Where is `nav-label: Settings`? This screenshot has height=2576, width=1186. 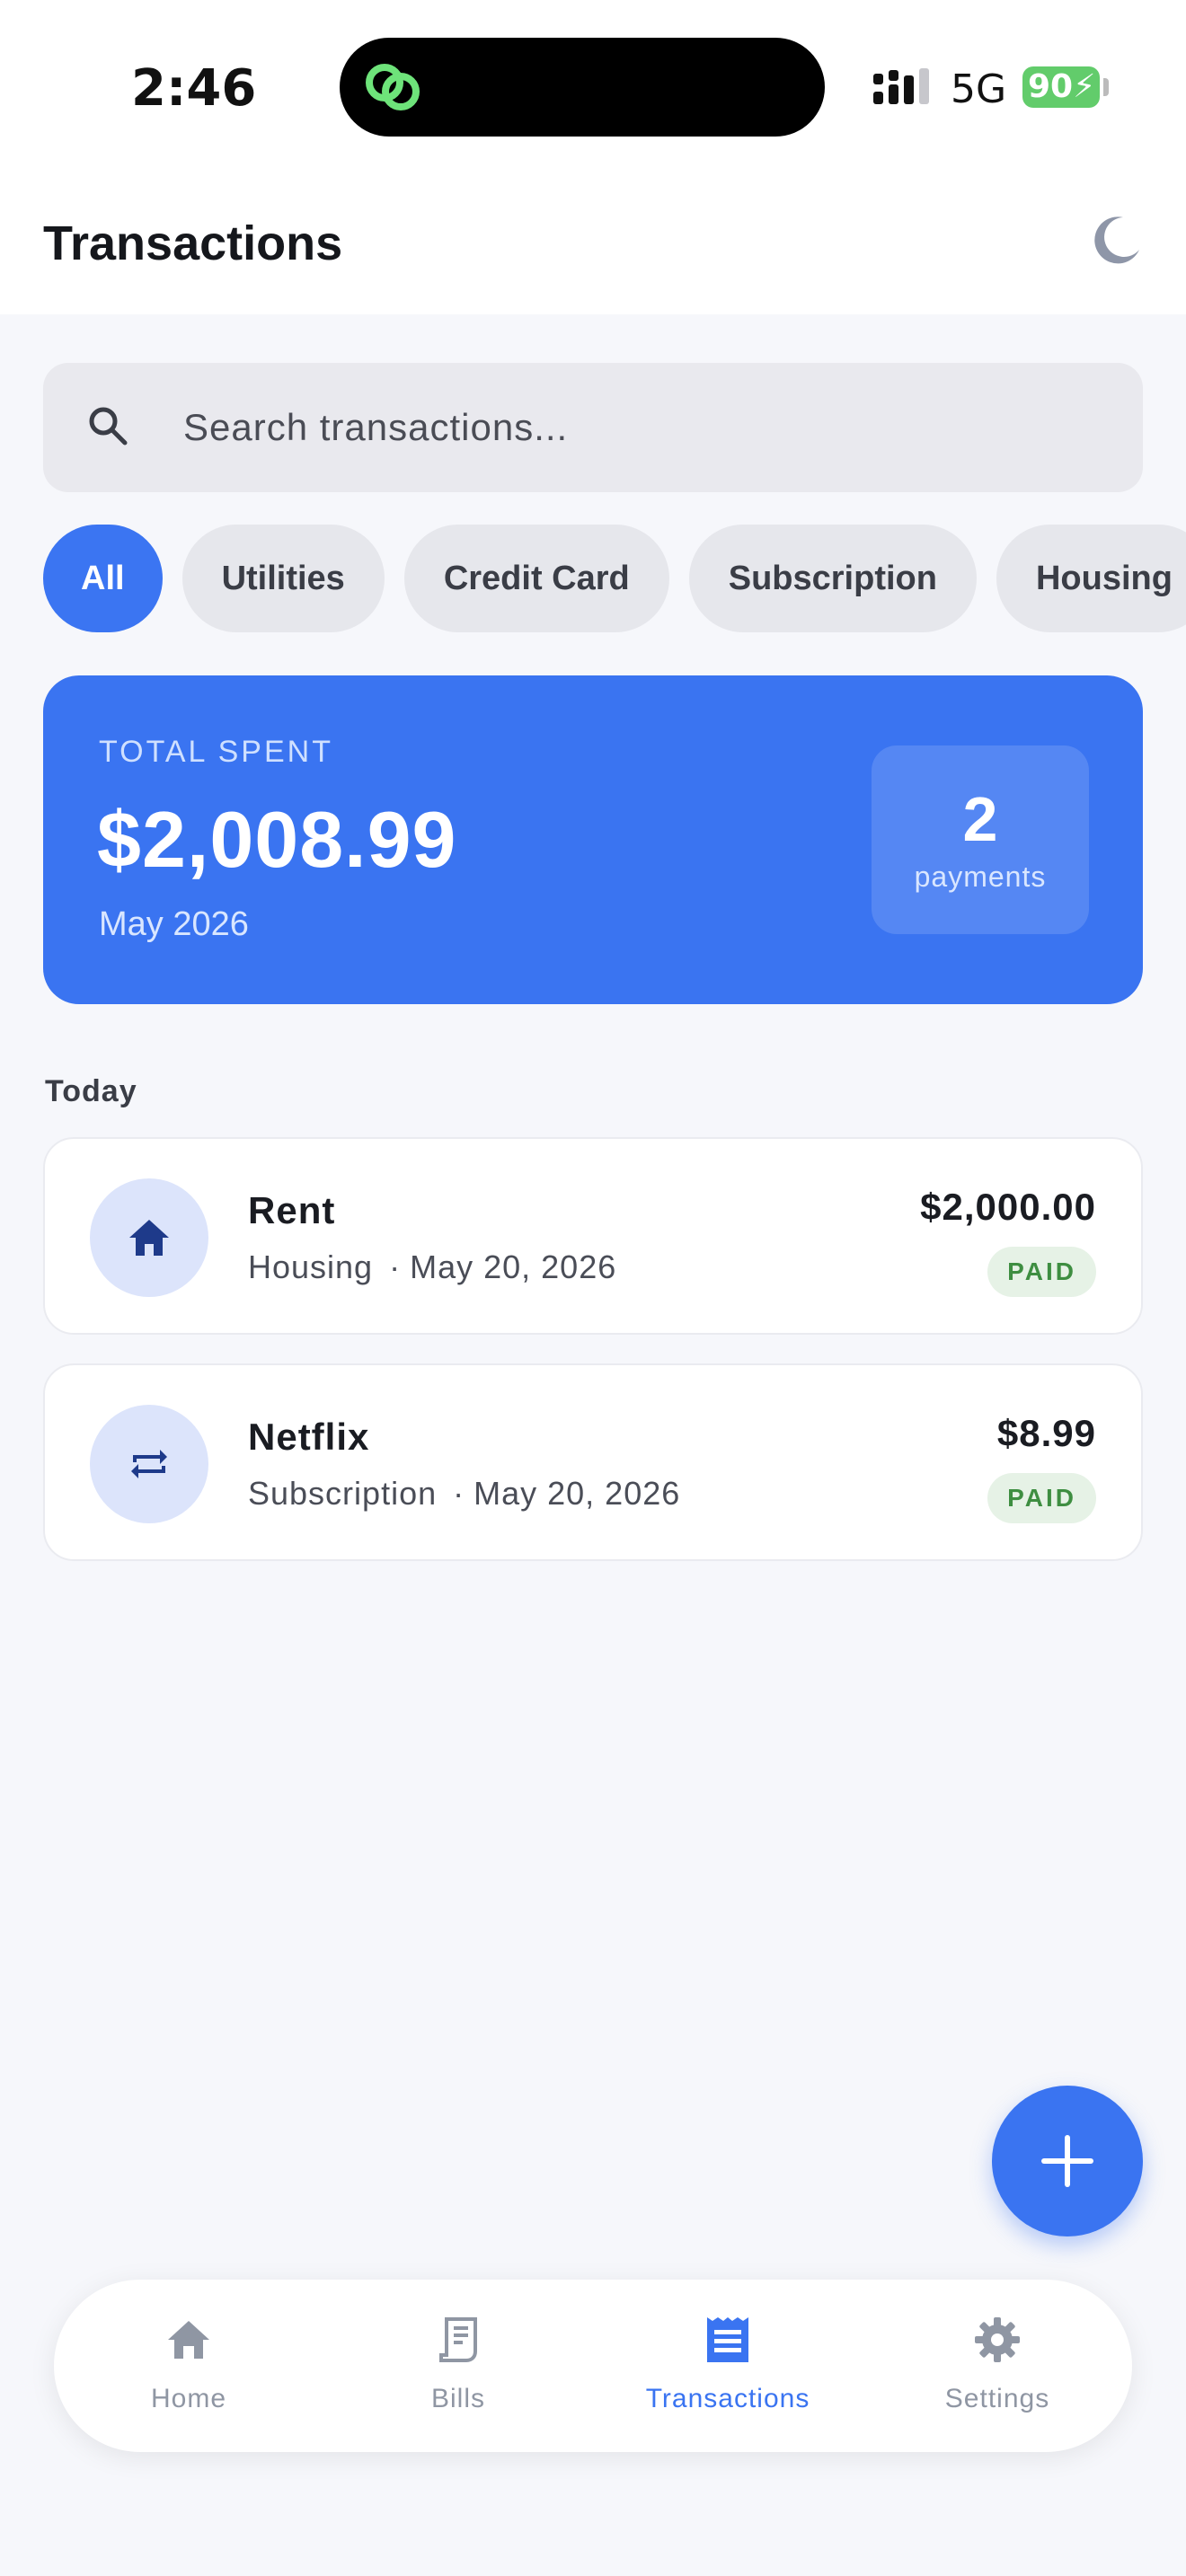 nav-label: Settings is located at coordinates (997, 2398).